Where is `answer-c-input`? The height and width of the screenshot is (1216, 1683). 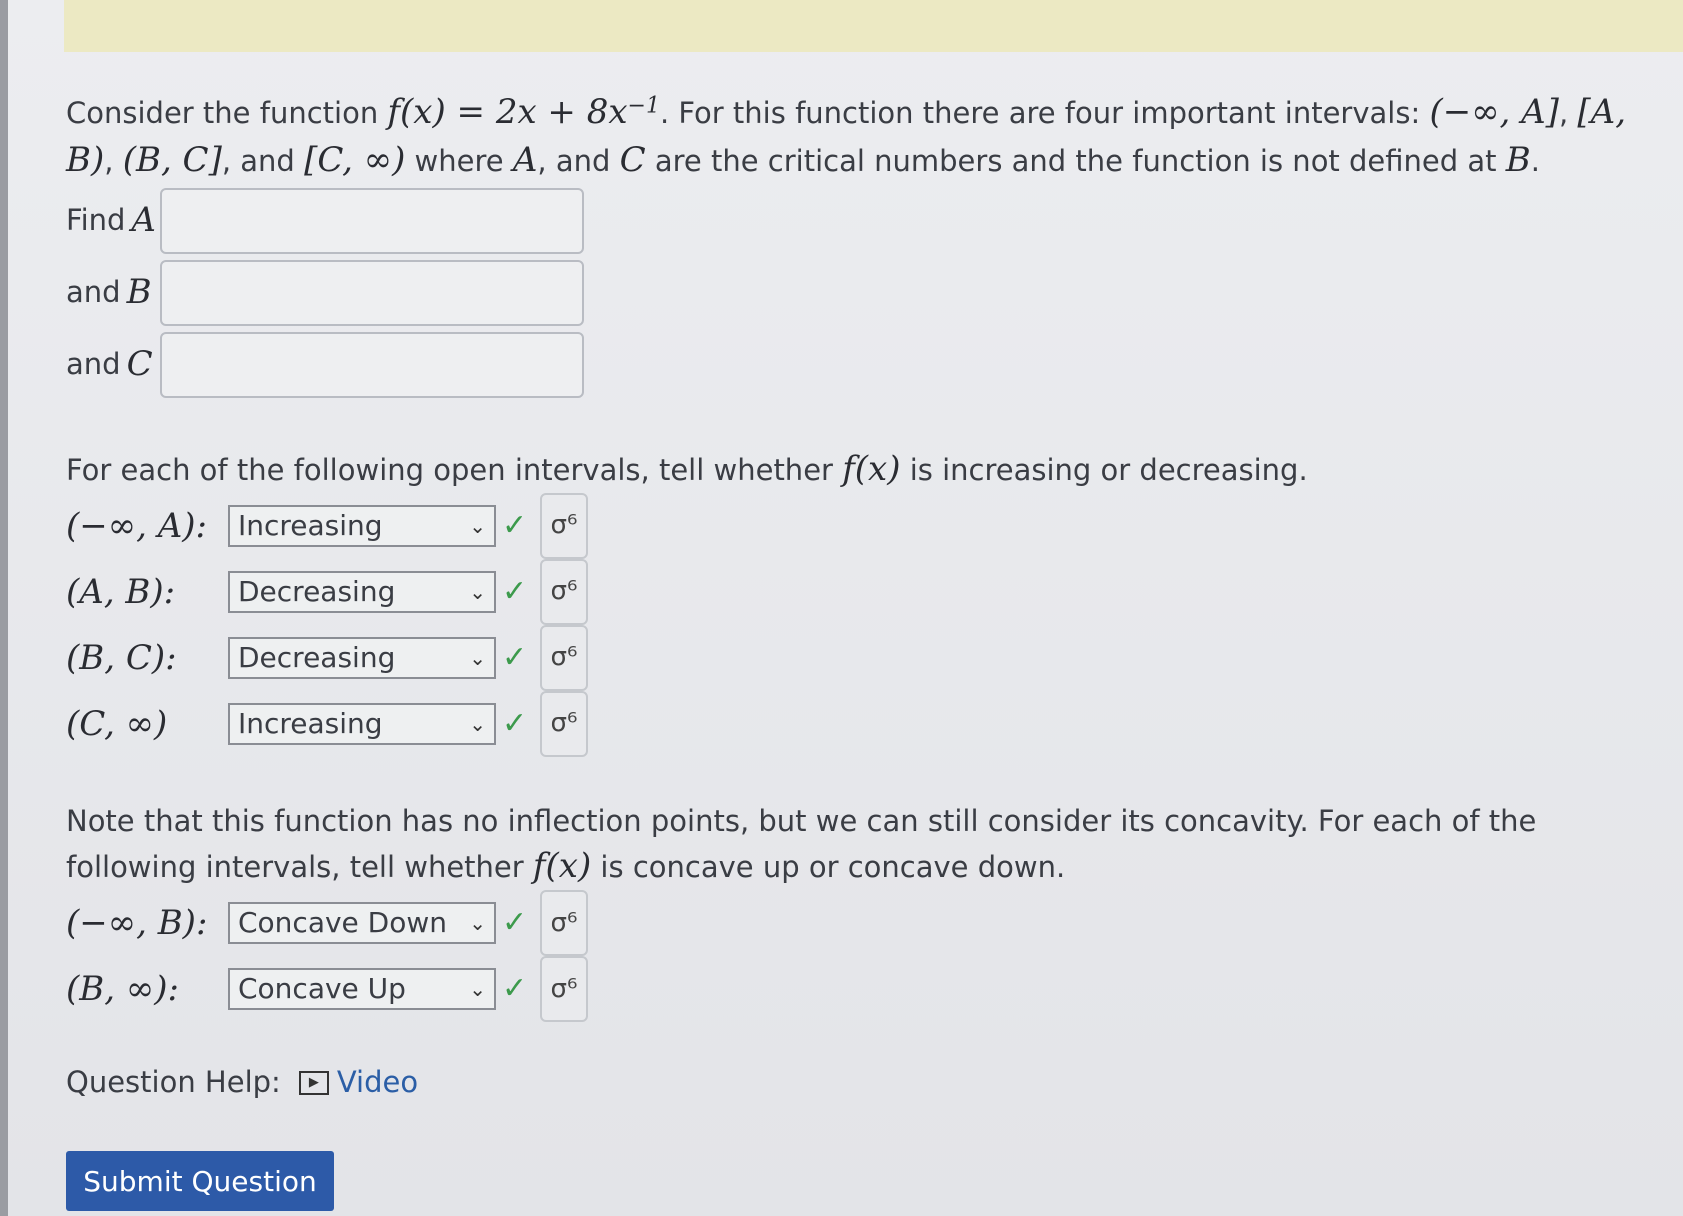
answer-c-input is located at coordinates (372, 364).